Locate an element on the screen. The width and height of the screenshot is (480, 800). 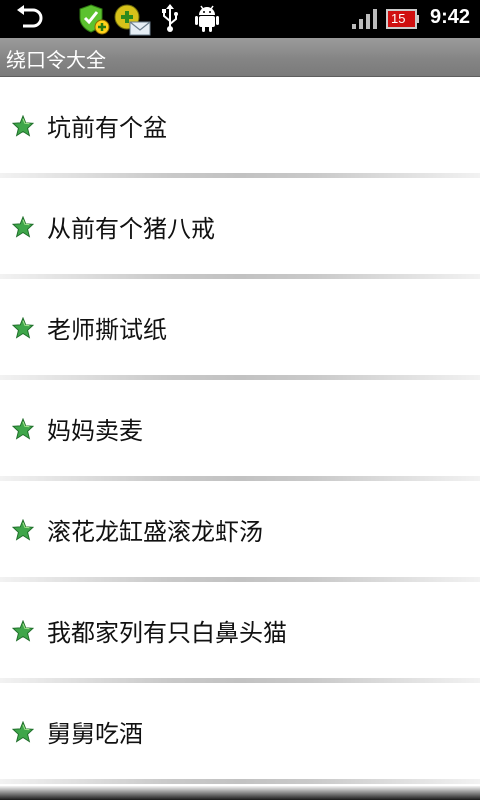
list-item-label: 从前有个猪八戒 is located at coordinates (131, 229).